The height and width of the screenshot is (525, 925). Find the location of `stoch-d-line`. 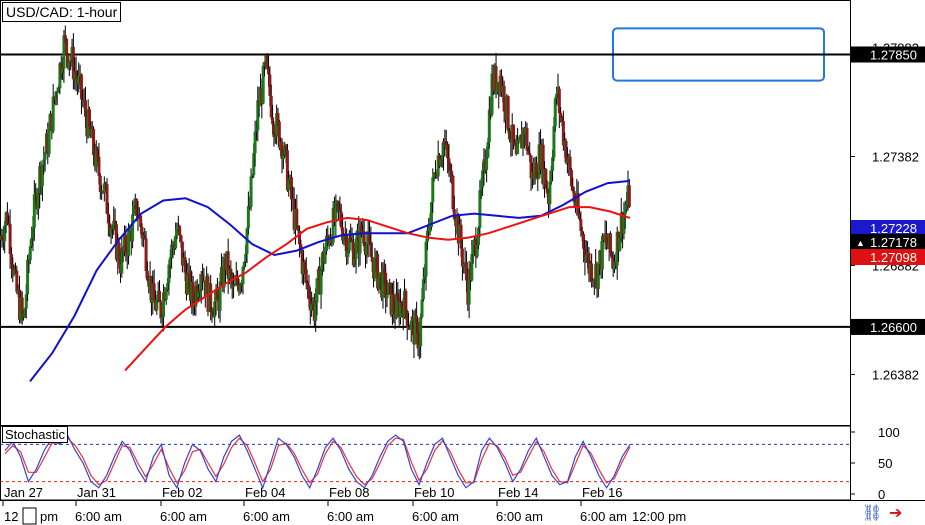

stoch-d-line is located at coordinates (317, 461).